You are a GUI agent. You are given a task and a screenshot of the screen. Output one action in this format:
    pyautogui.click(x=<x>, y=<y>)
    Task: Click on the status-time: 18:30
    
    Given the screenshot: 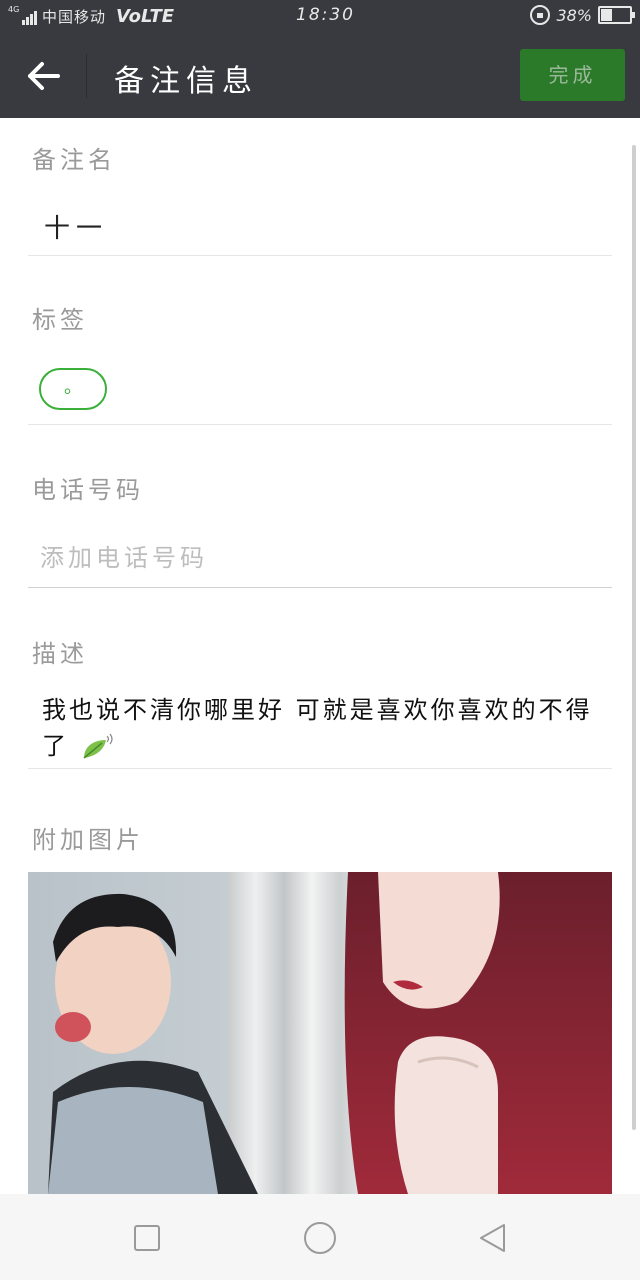 What is the action you would take?
    pyautogui.click(x=325, y=15)
    